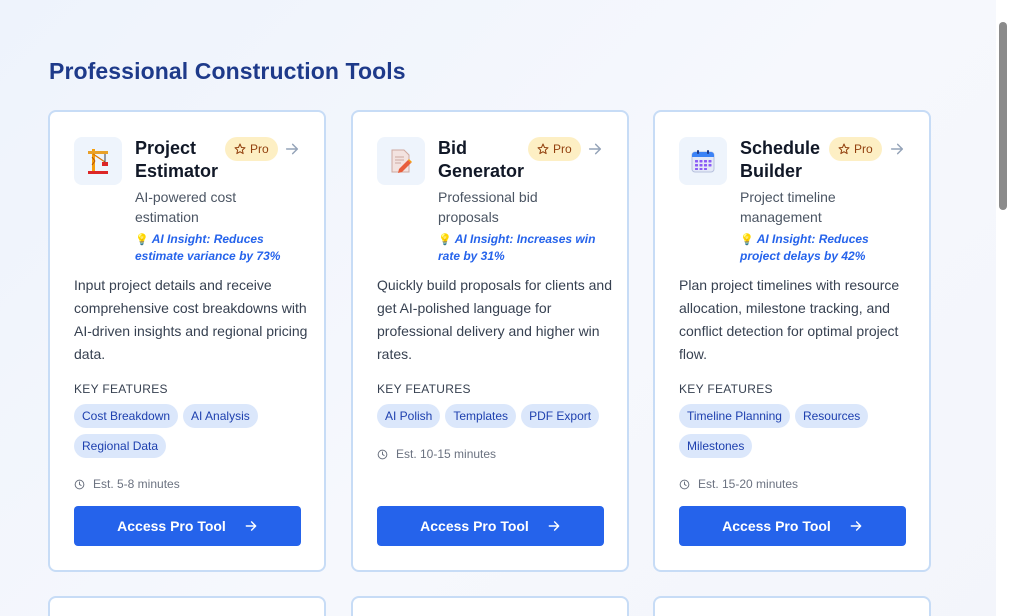 This screenshot has width=1018, height=616. I want to click on feature-tag: Cost Breakdown, so click(126, 416).